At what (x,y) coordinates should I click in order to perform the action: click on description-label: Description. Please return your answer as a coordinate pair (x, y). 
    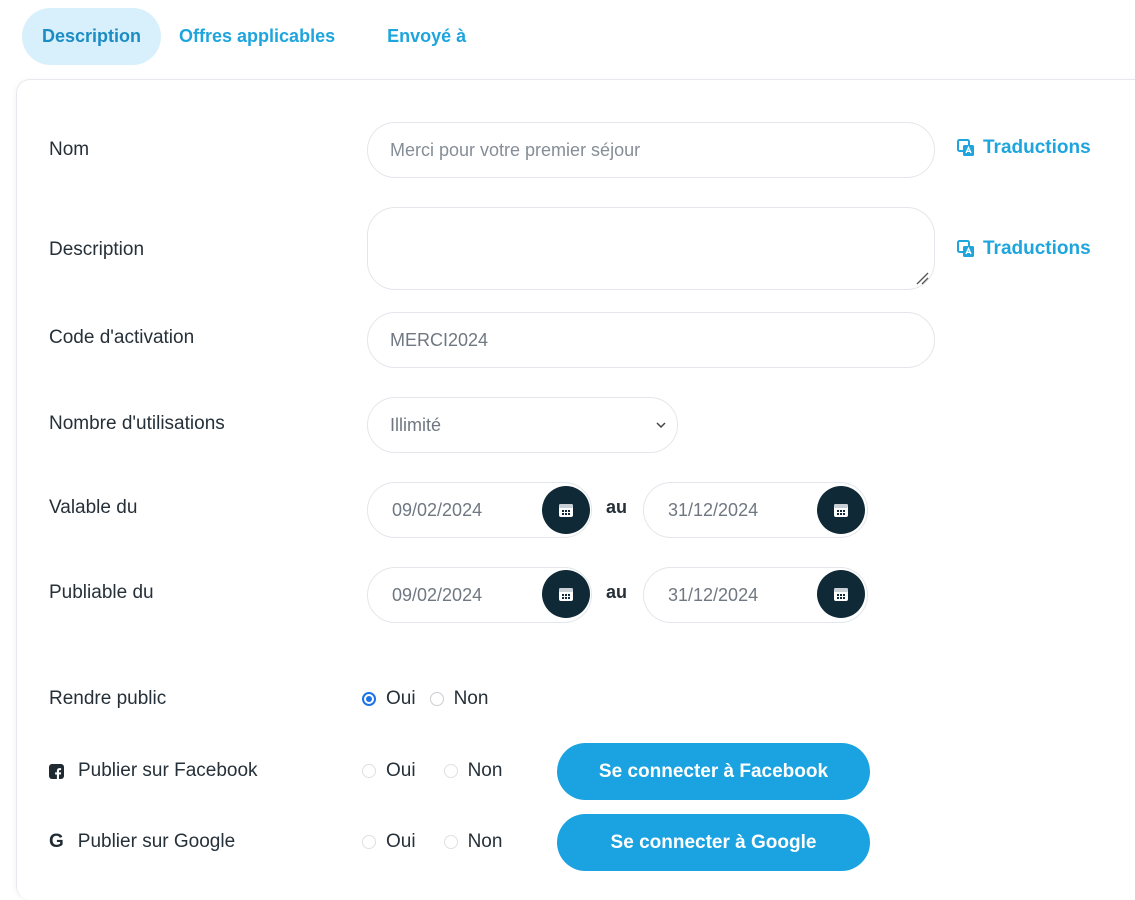
    Looking at the image, I should click on (97, 249).